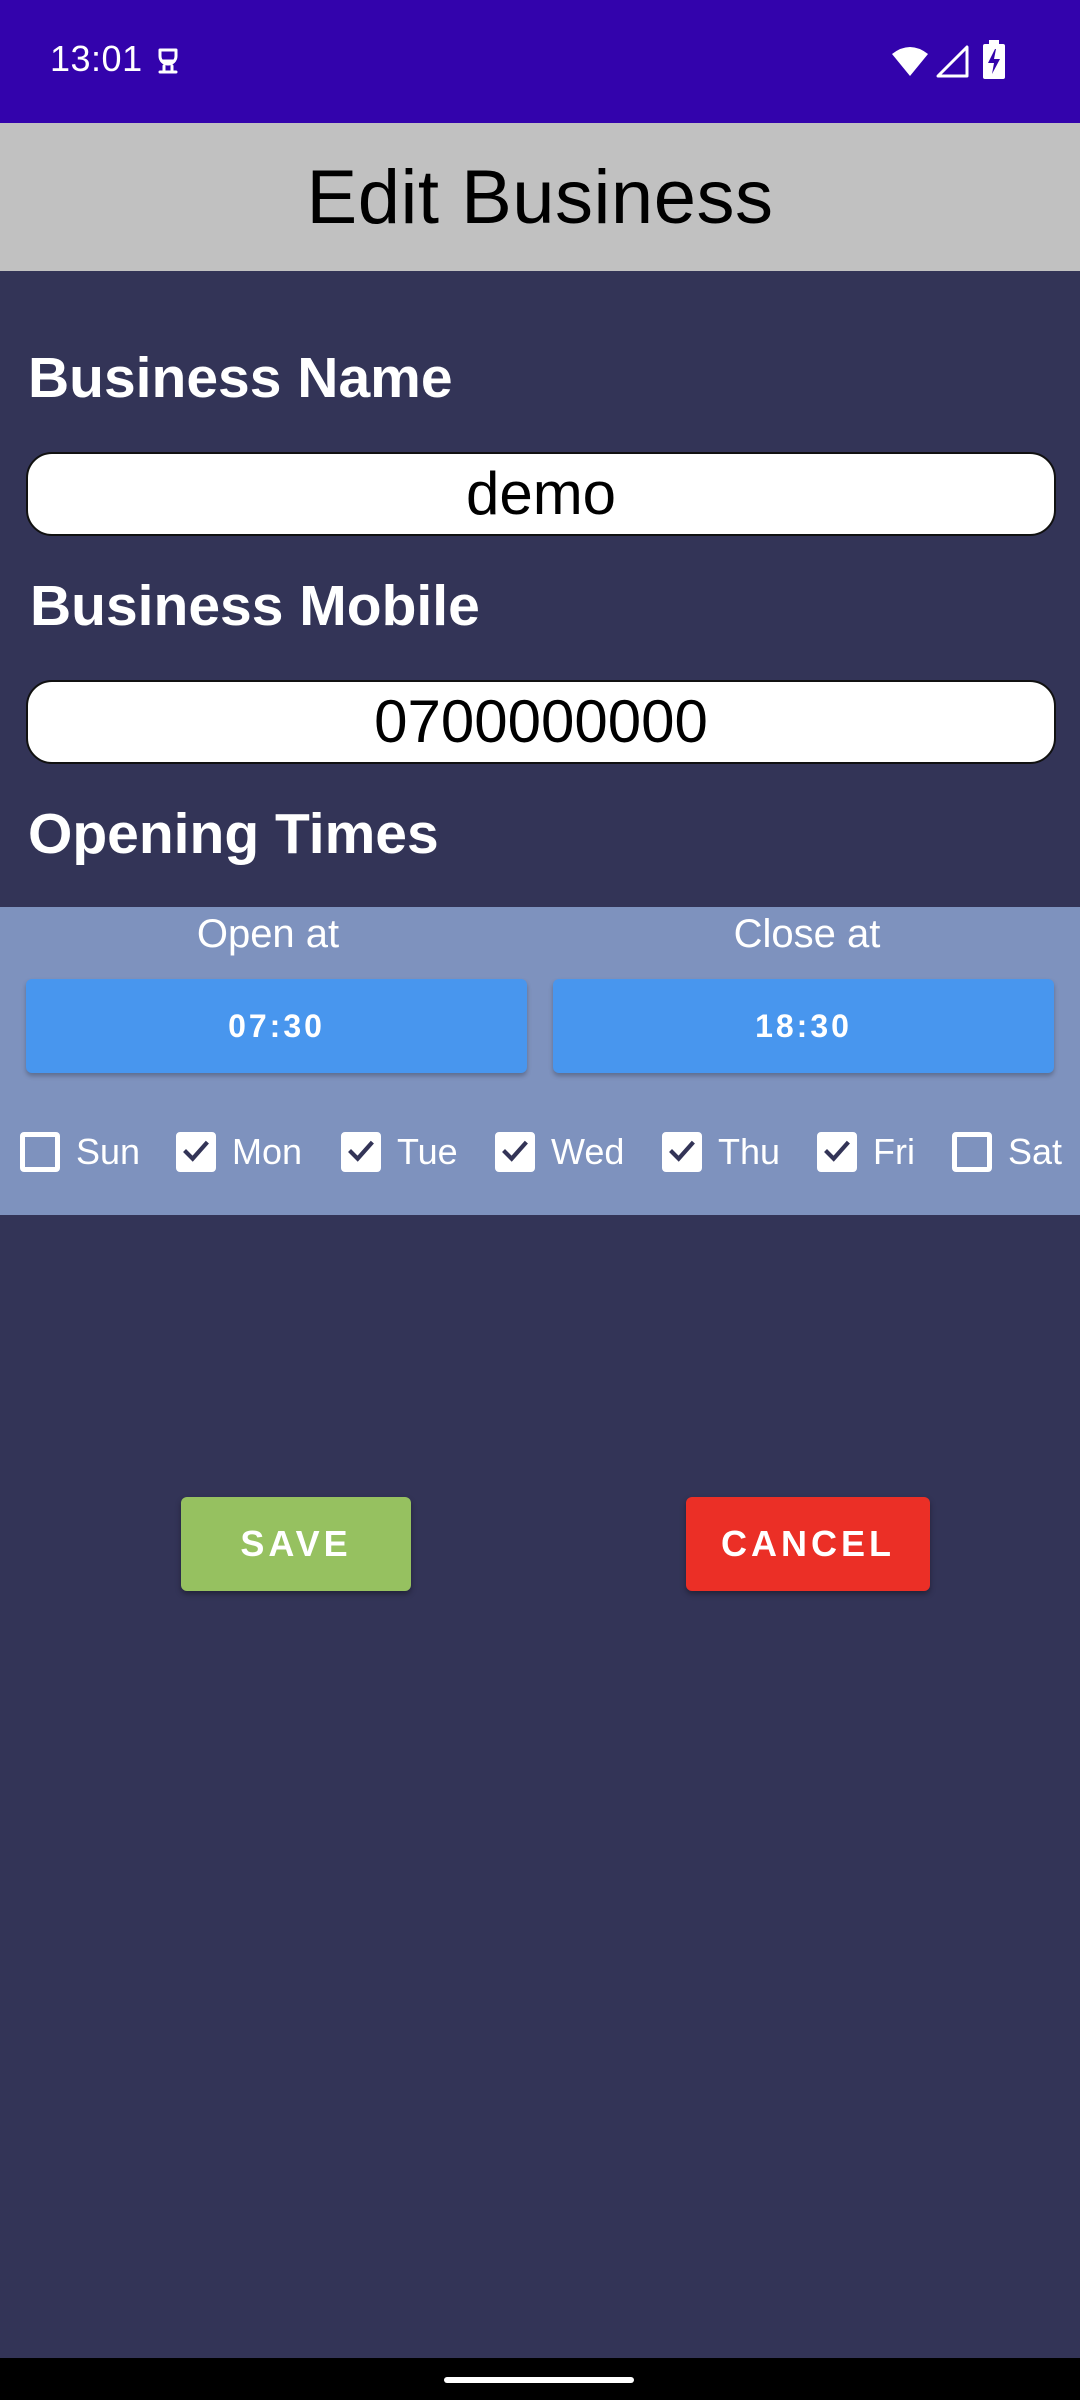 The width and height of the screenshot is (1080, 2400). Describe the element at coordinates (268, 934) in the screenshot. I see `open-at-label: Open at` at that location.